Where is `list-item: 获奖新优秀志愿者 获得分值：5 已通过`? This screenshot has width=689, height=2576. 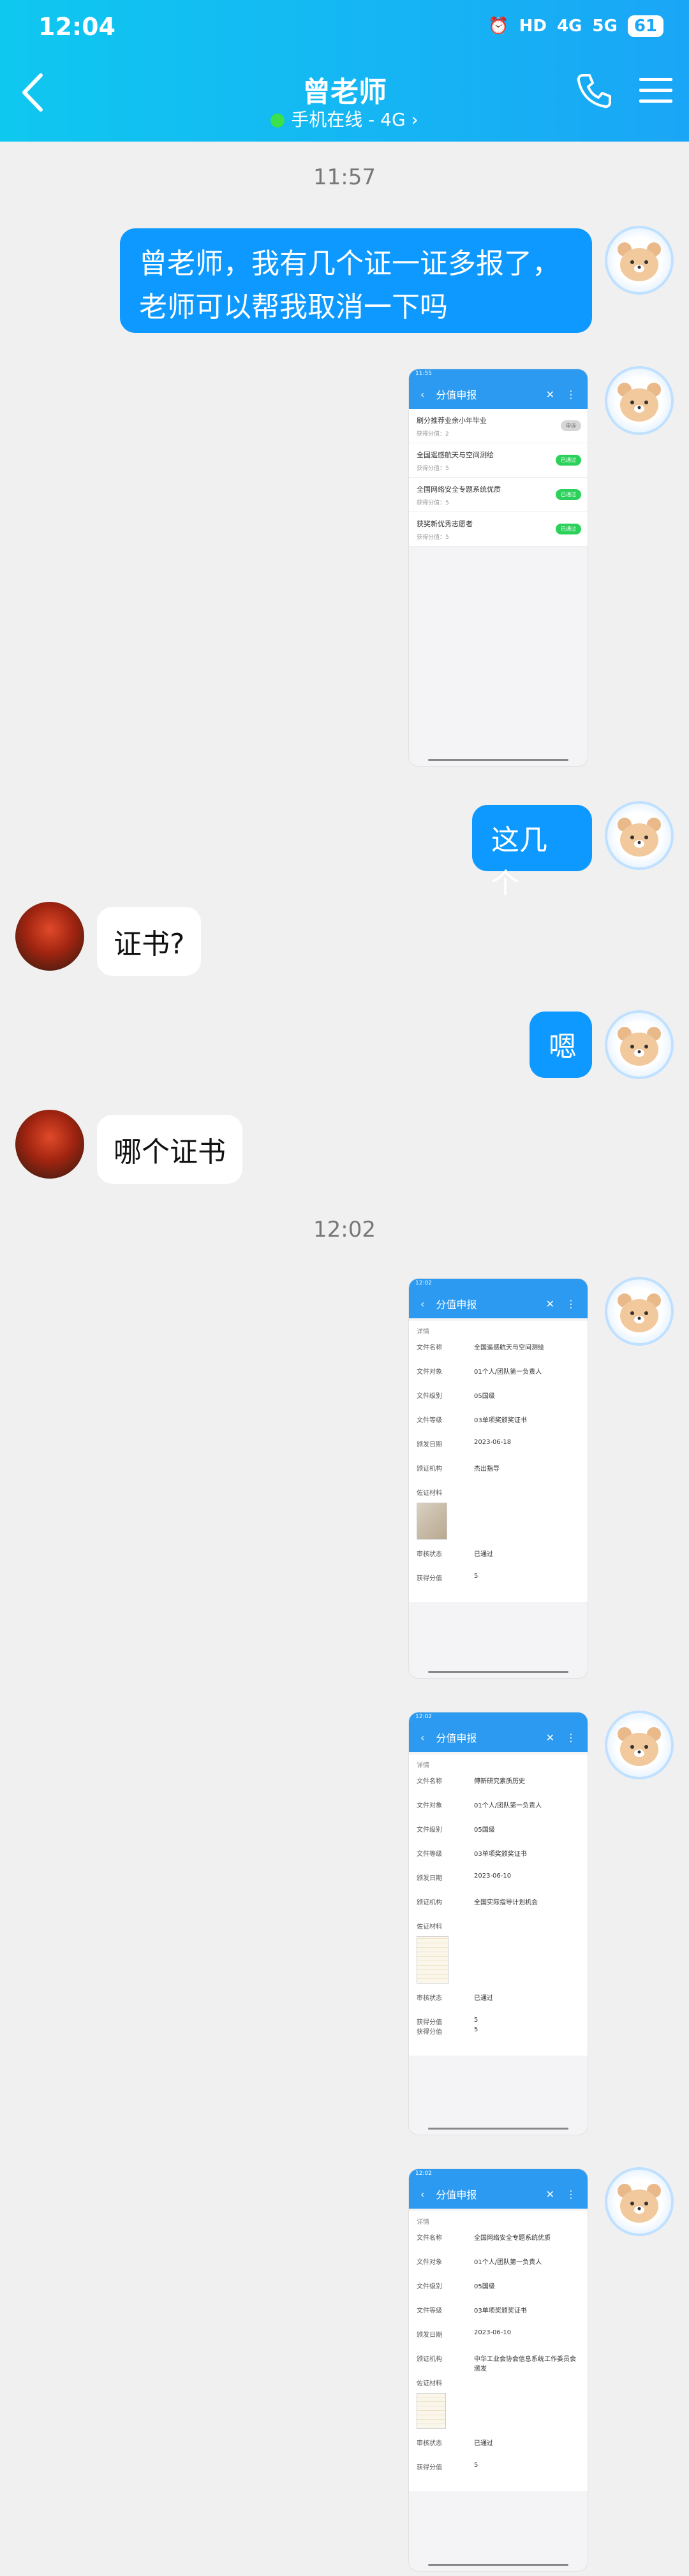
list-item: 获奖新优秀志愿者 获得分值：5 已通过 is located at coordinates (498, 529).